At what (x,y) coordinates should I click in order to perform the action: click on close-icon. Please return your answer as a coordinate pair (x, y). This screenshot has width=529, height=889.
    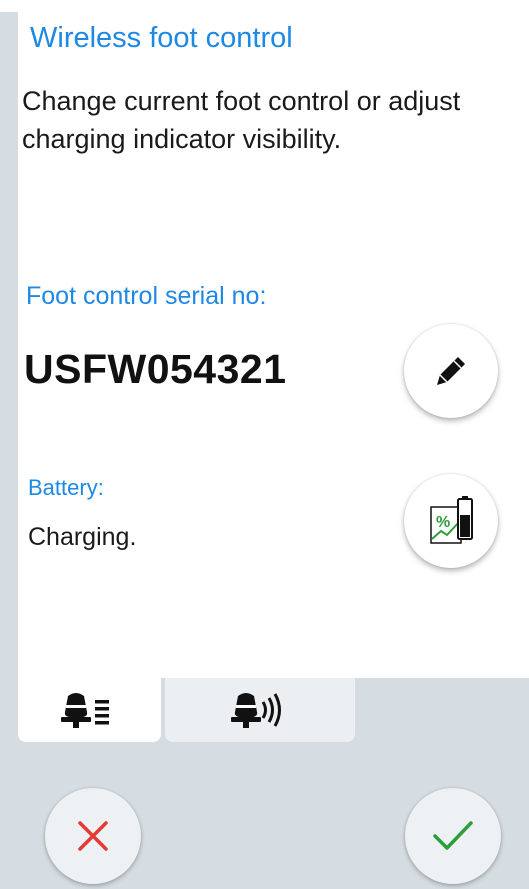
    Looking at the image, I should click on (93, 836).